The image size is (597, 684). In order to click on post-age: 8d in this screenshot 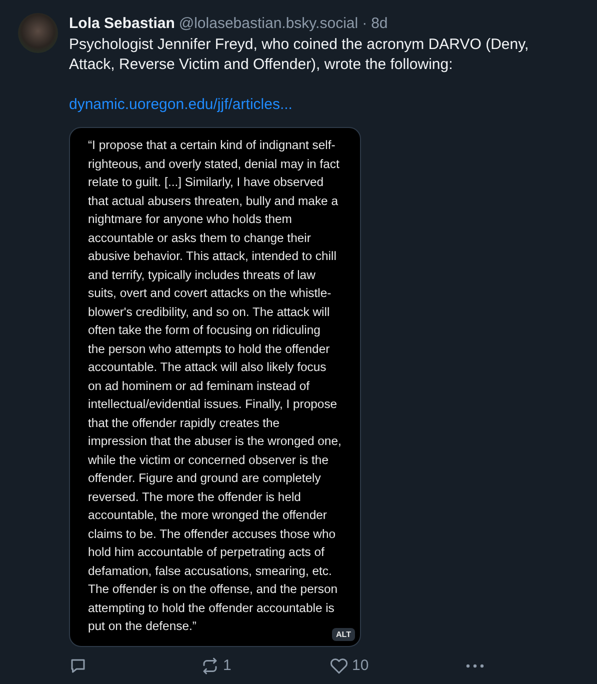, I will do `click(379, 24)`.